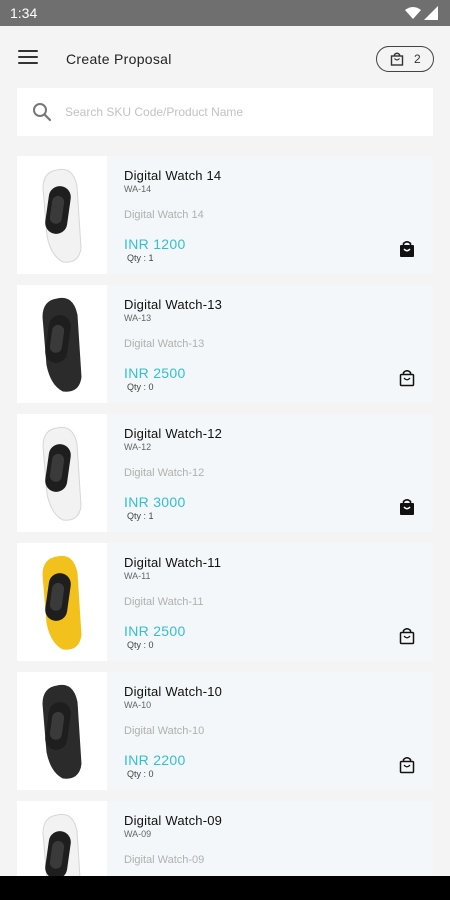 Image resolution: width=450 pixels, height=900 pixels. Describe the element at coordinates (225, 13) in the screenshot. I see `status-bar: 1:34` at that location.